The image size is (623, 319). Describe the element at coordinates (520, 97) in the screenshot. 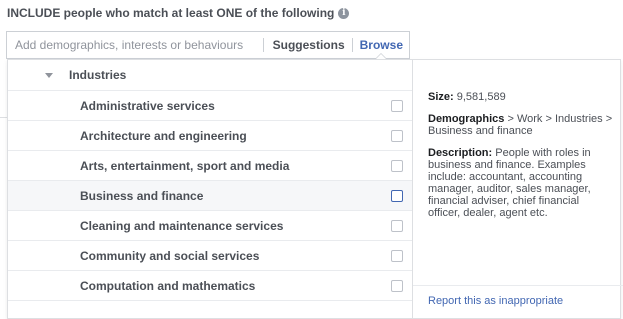

I see `detail-size: Size: 9,581,589` at that location.